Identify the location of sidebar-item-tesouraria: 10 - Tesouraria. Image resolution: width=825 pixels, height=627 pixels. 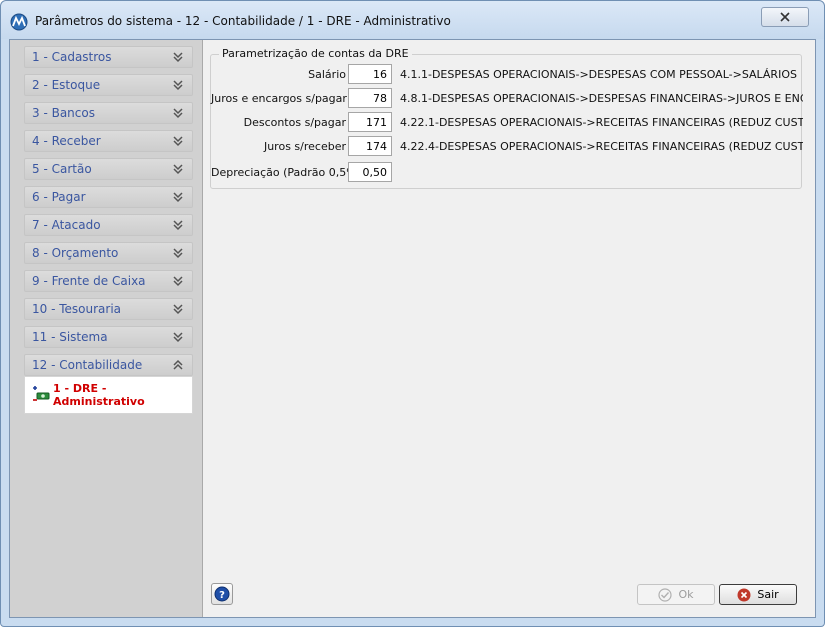
(108, 309).